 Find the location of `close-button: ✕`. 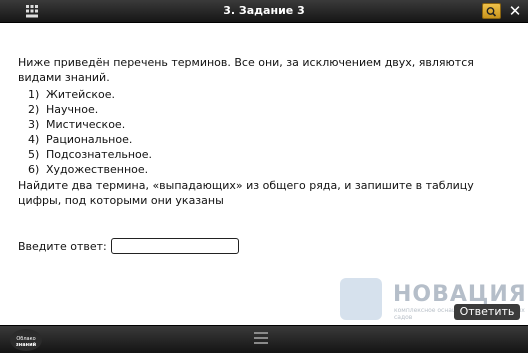

close-button: ✕ is located at coordinates (515, 11).